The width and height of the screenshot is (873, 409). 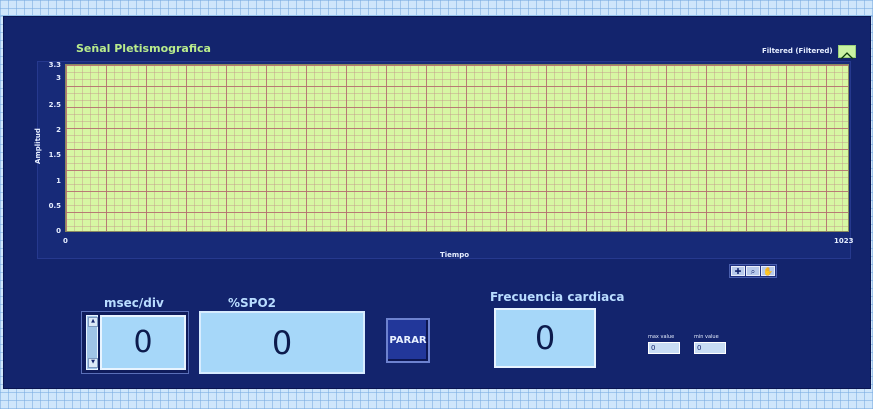 I want to click on y-tick-label: 1, so click(x=58, y=181).